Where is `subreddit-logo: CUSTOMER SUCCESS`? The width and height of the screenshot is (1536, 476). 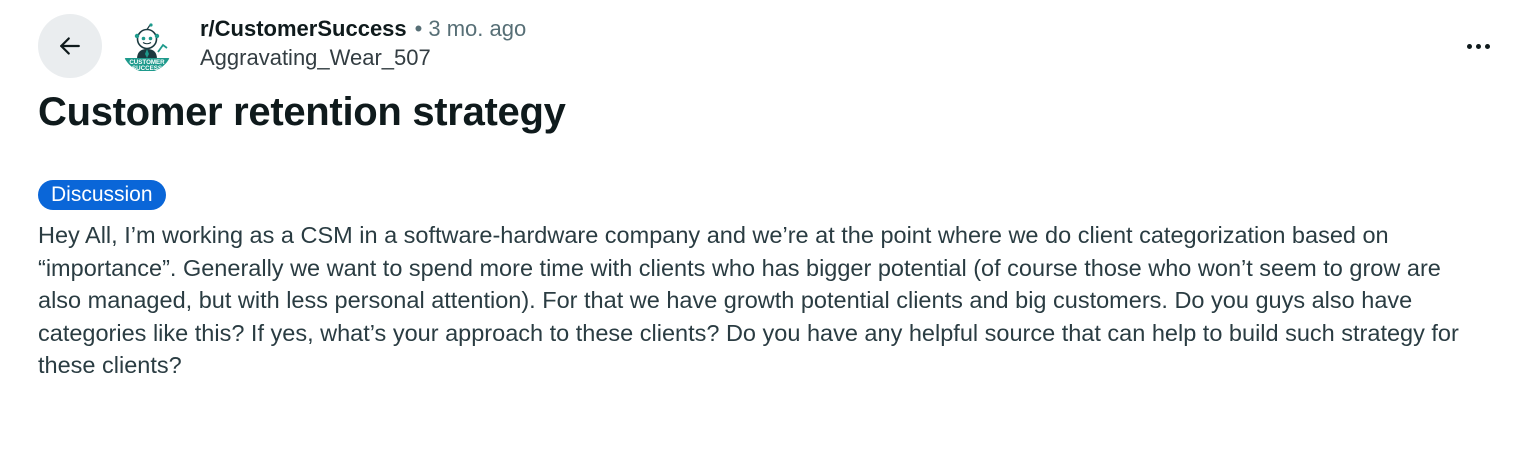
subreddit-logo: CUSTOMER SUCCESS is located at coordinates (147, 47).